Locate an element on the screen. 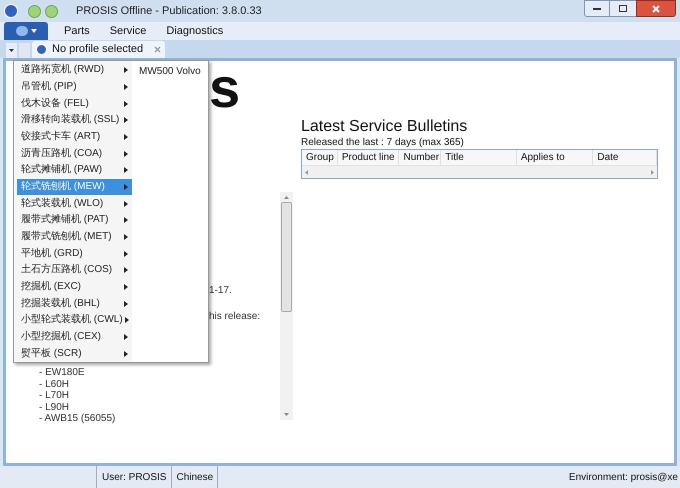 This screenshot has height=488, width=680. body-text: his release: is located at coordinates (235, 317).